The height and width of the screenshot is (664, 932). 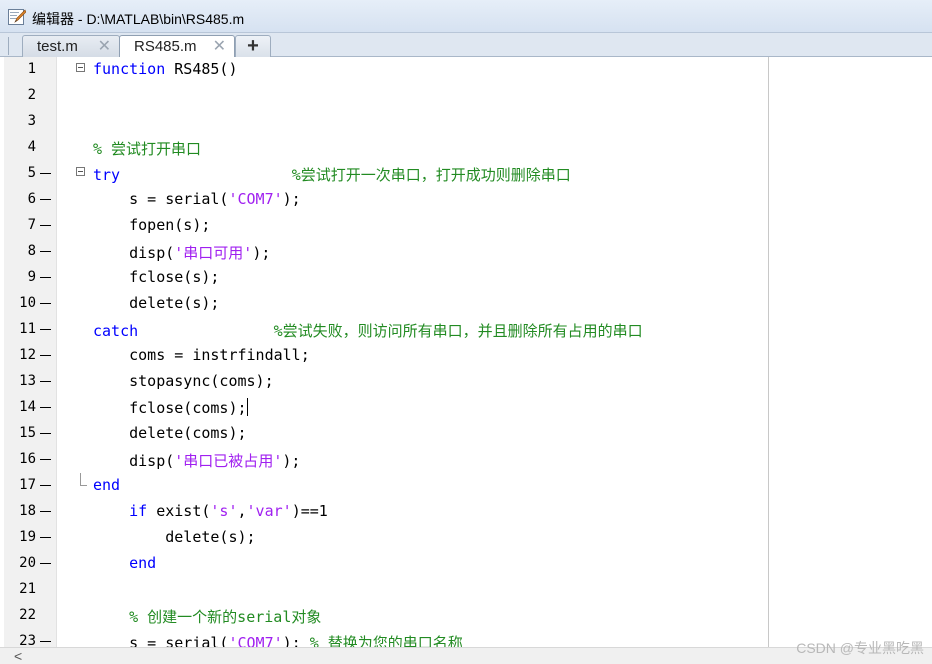 What do you see at coordinates (179, 511) in the screenshot?
I see `code-token: exist(` at bounding box center [179, 511].